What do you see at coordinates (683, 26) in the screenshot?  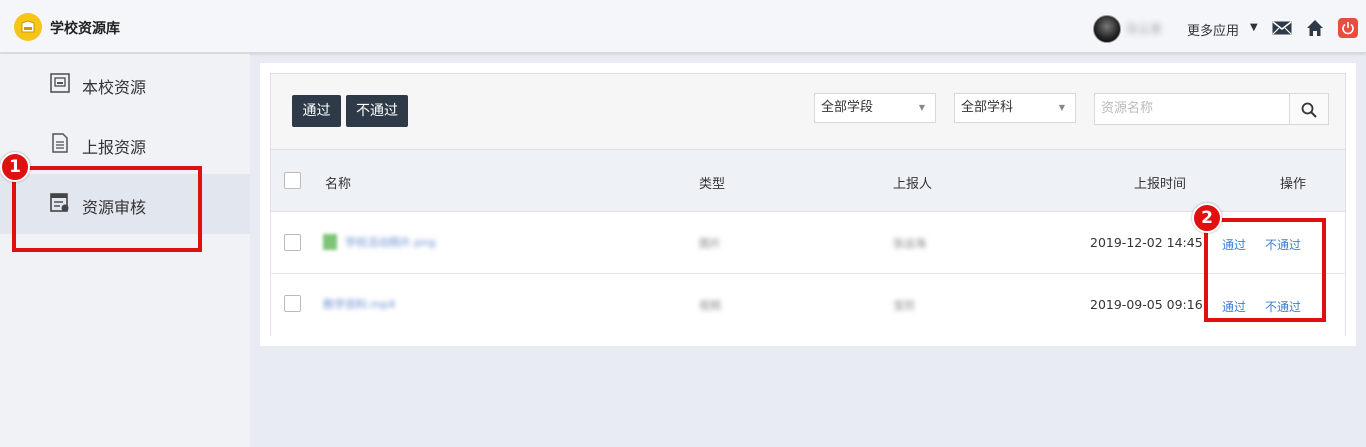 I see `top-header: 学校资源库 张云果 更多应用 ▼` at bounding box center [683, 26].